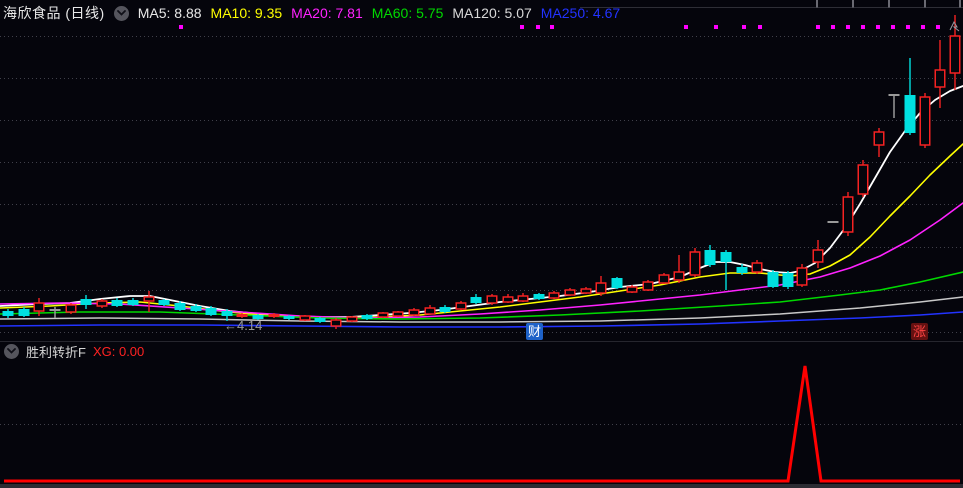  Describe the element at coordinates (11, 351) in the screenshot. I see `sub-collapse-chevron-icon` at that location.